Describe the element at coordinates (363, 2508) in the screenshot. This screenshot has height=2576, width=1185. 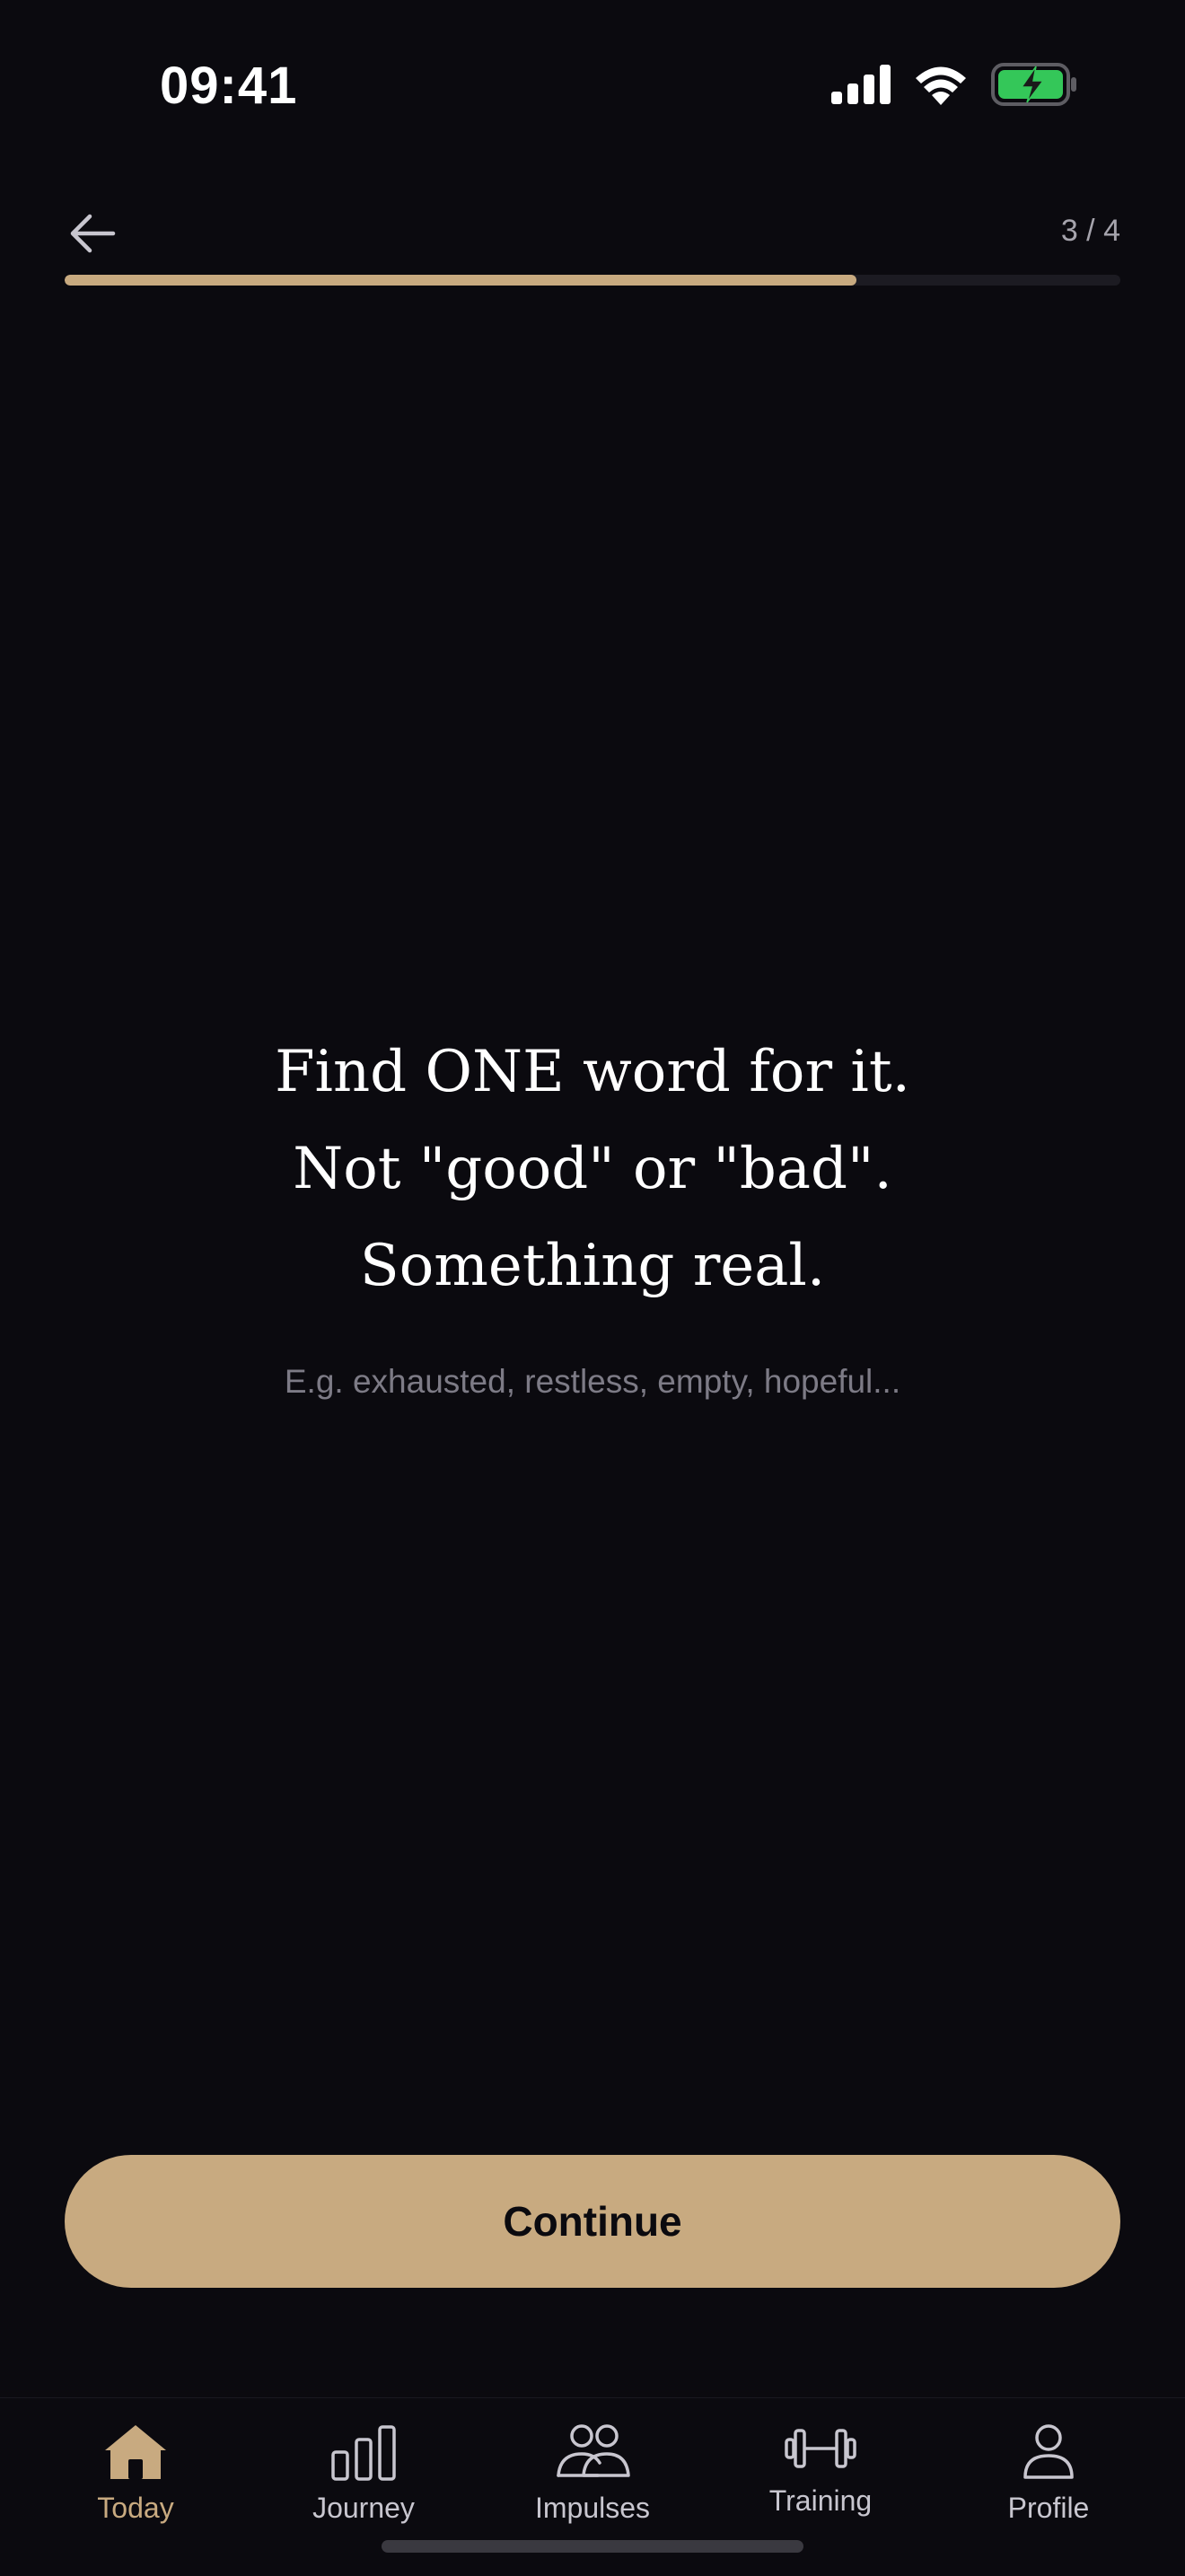
I see `tab-label: Journey` at that location.